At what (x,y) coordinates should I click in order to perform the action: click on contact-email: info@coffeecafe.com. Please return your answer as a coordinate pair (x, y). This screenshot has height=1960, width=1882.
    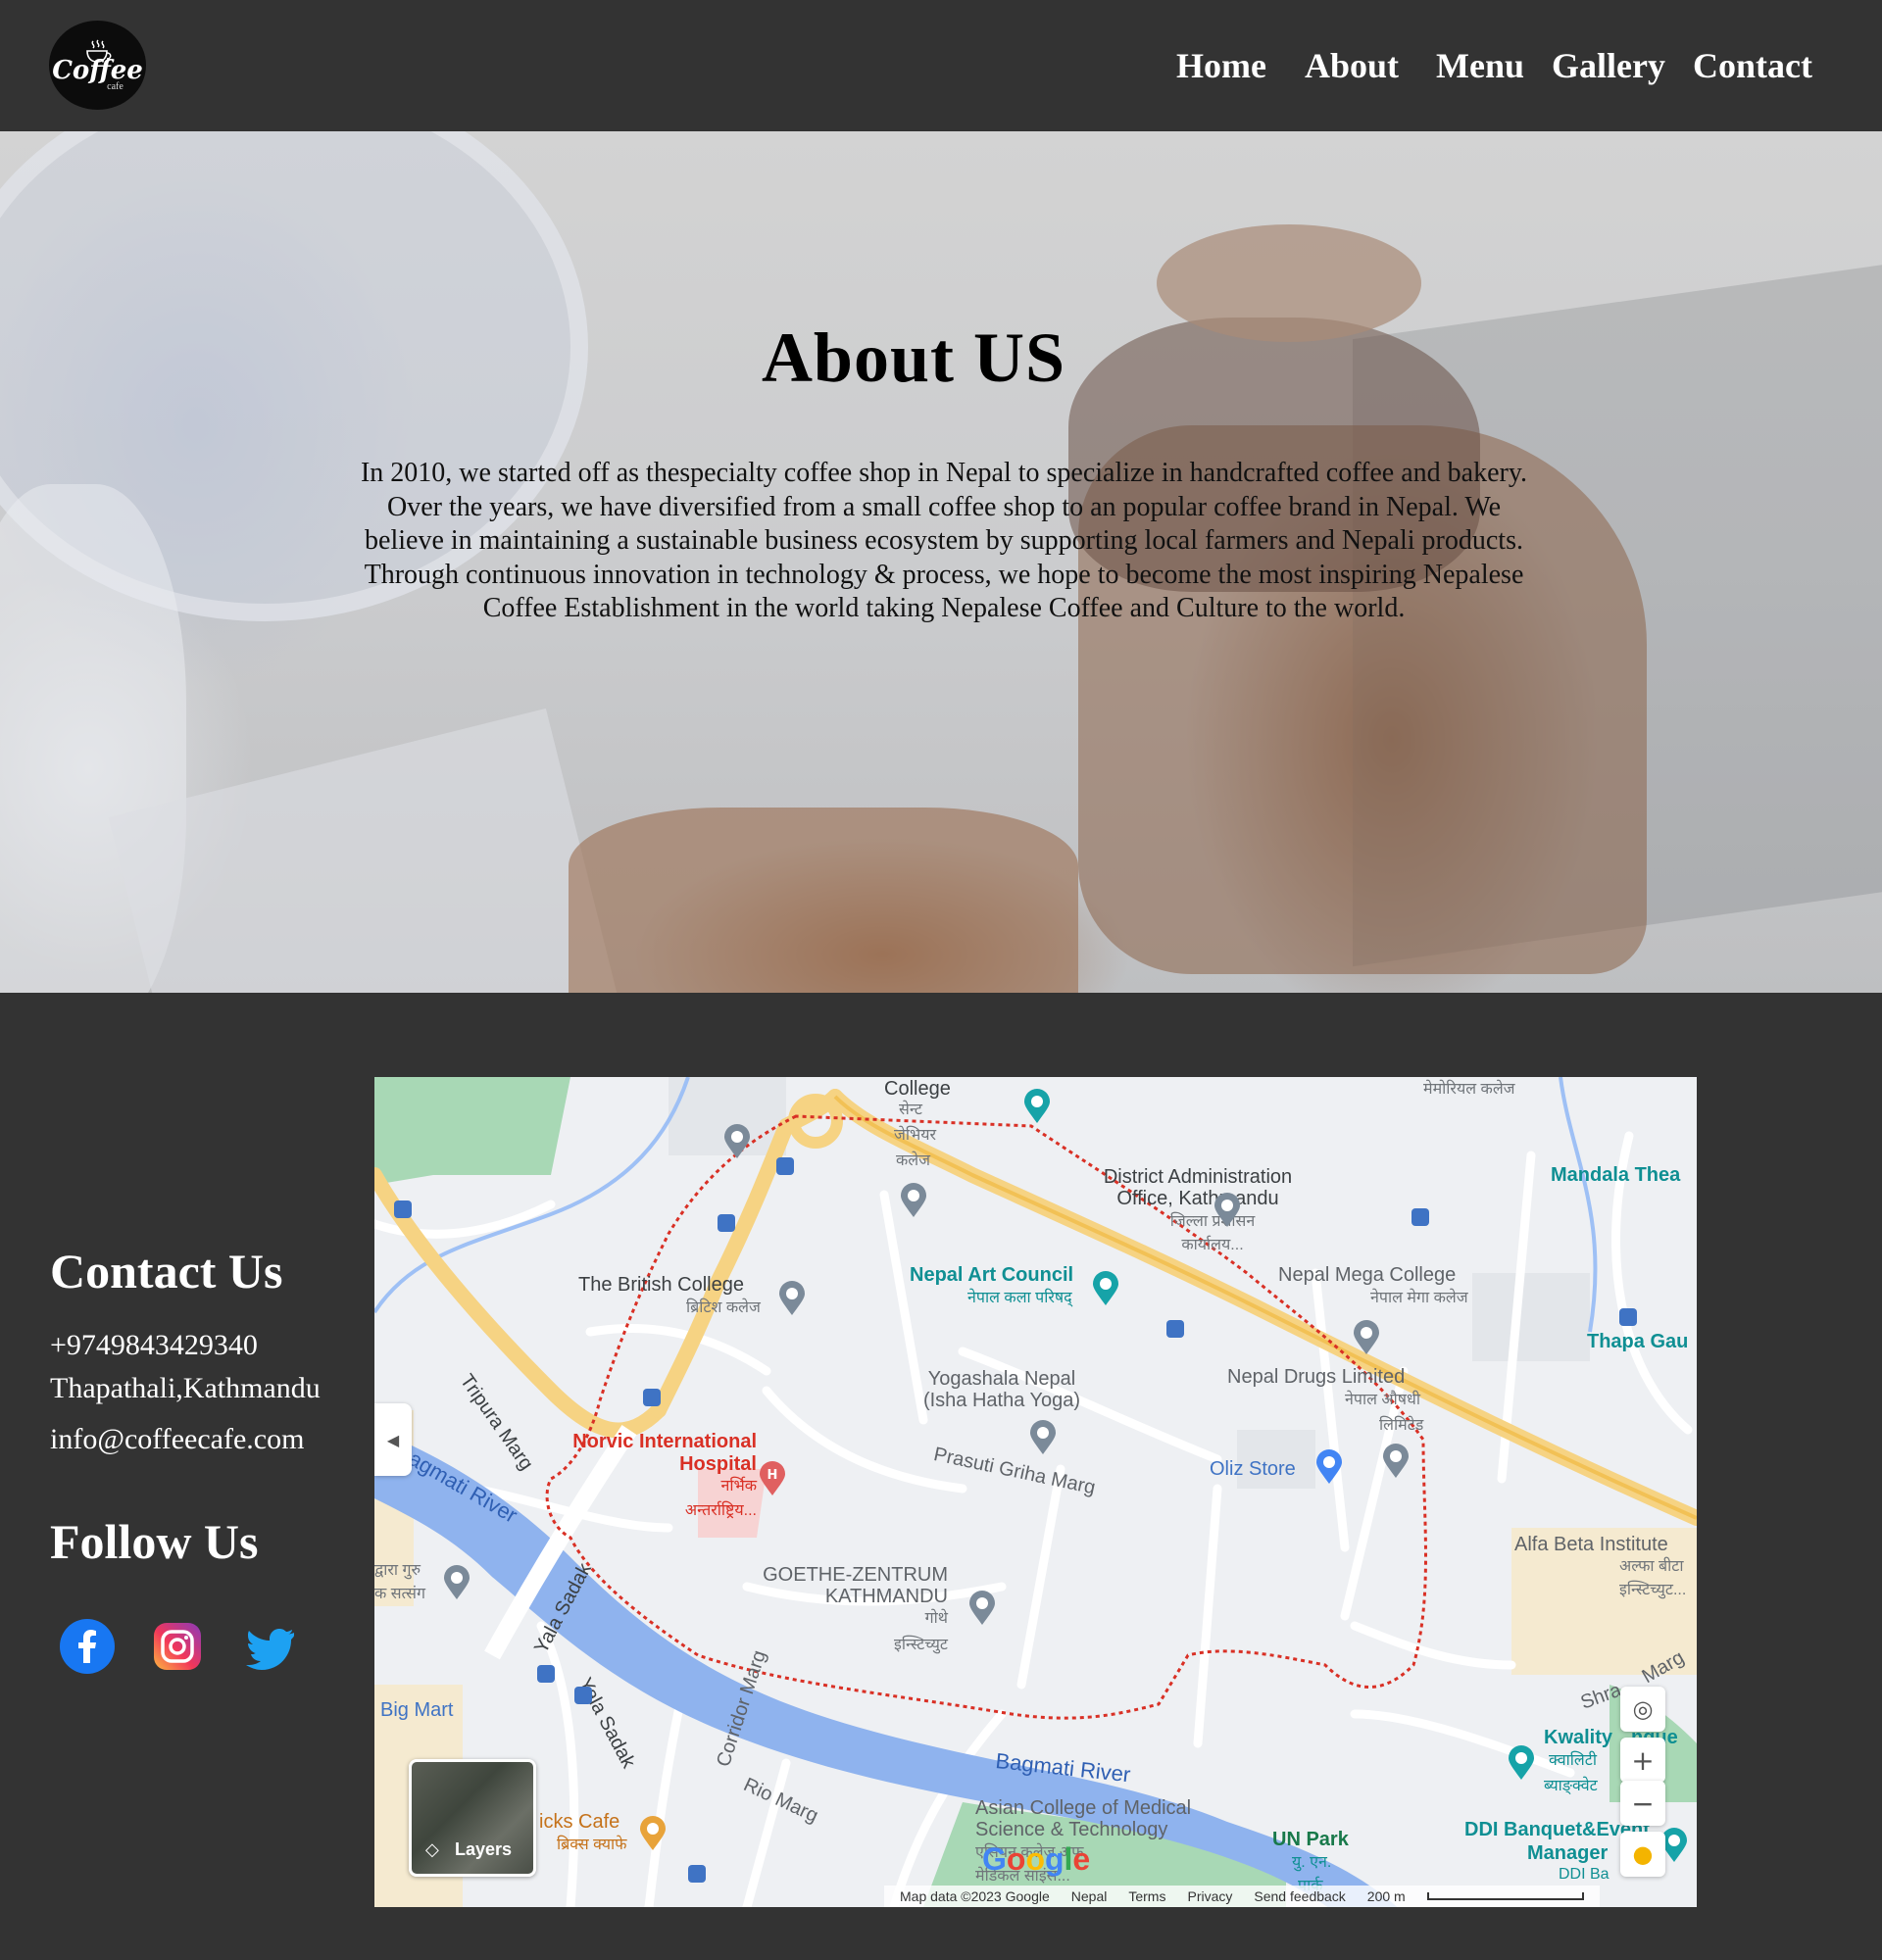
    Looking at the image, I should click on (177, 1439).